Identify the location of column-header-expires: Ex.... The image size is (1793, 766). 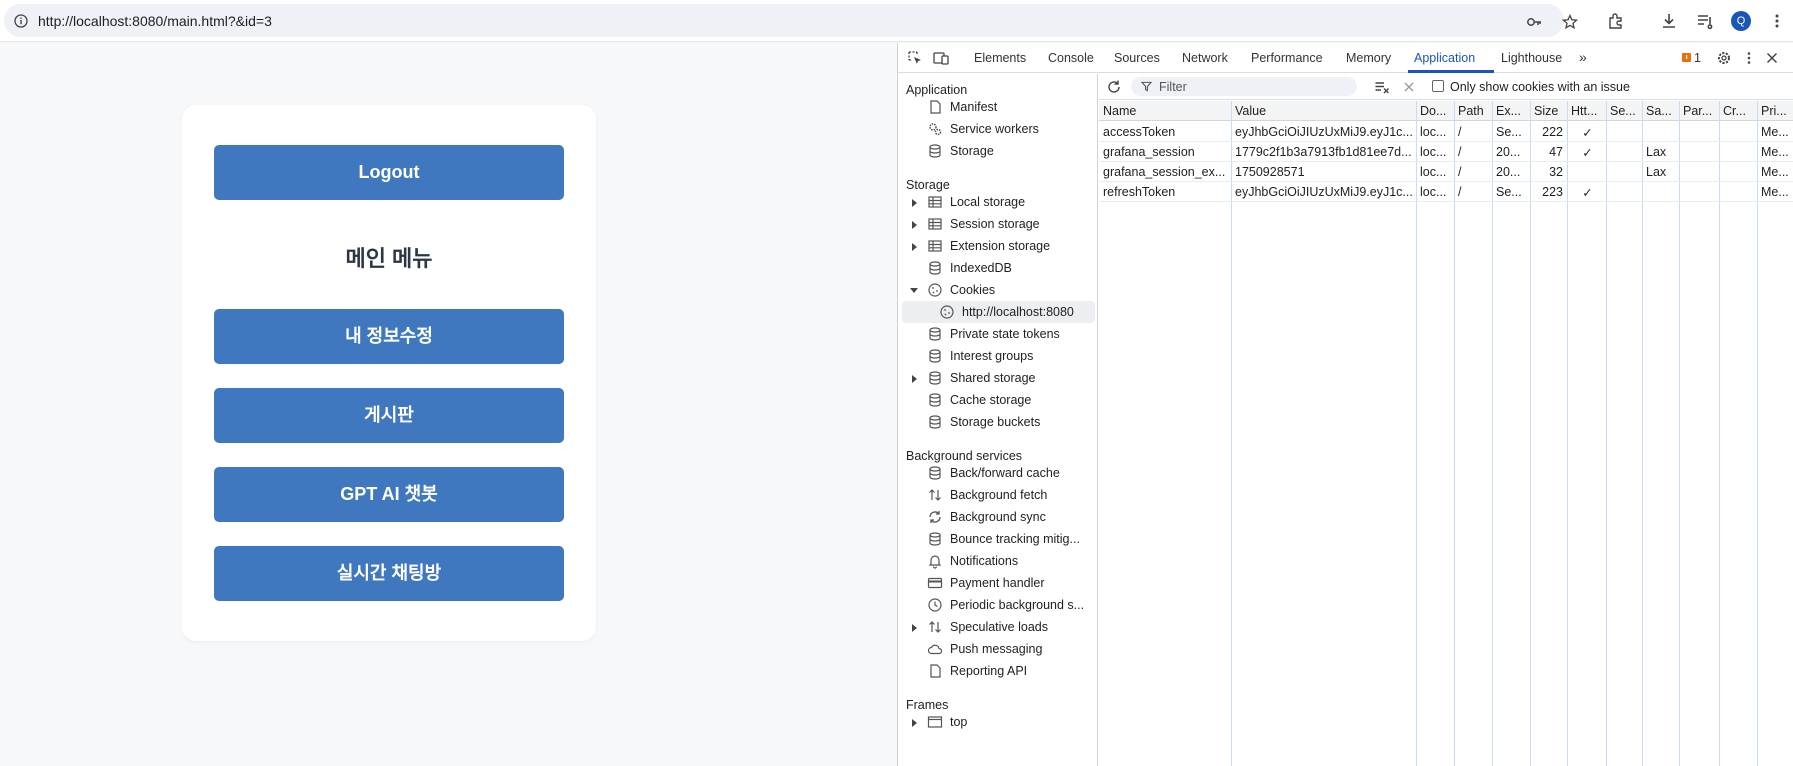
(1512, 111).